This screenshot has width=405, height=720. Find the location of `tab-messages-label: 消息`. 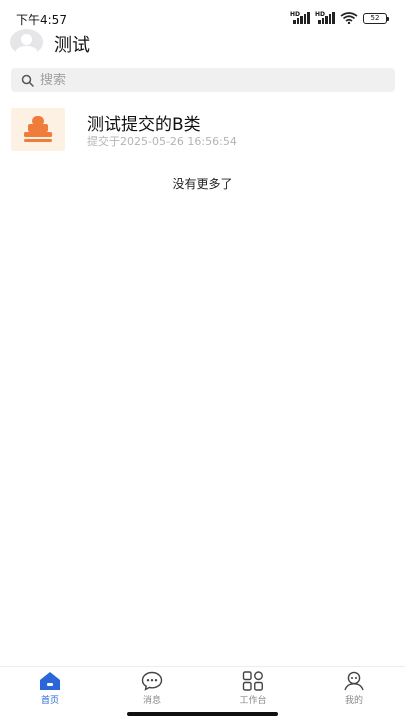

tab-messages-label: 消息 is located at coordinates (151, 701).